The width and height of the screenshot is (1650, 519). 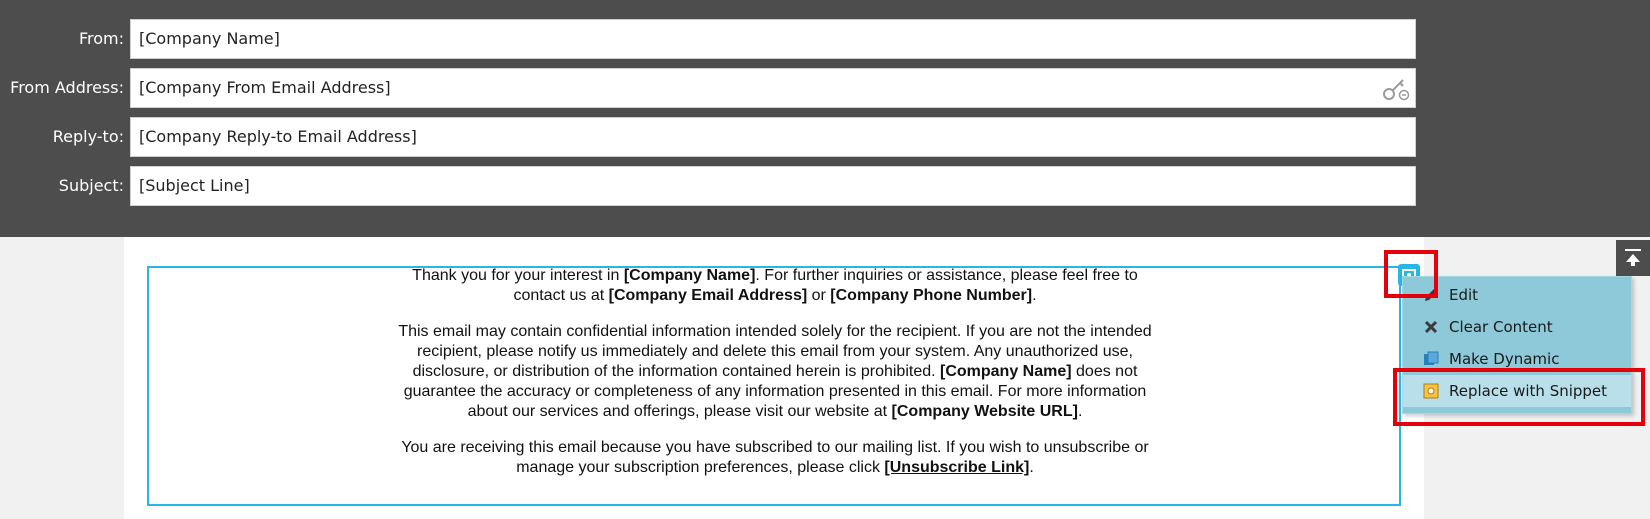 What do you see at coordinates (773, 88) in the screenshot?
I see `from-address-input: [Company From Email Address]` at bounding box center [773, 88].